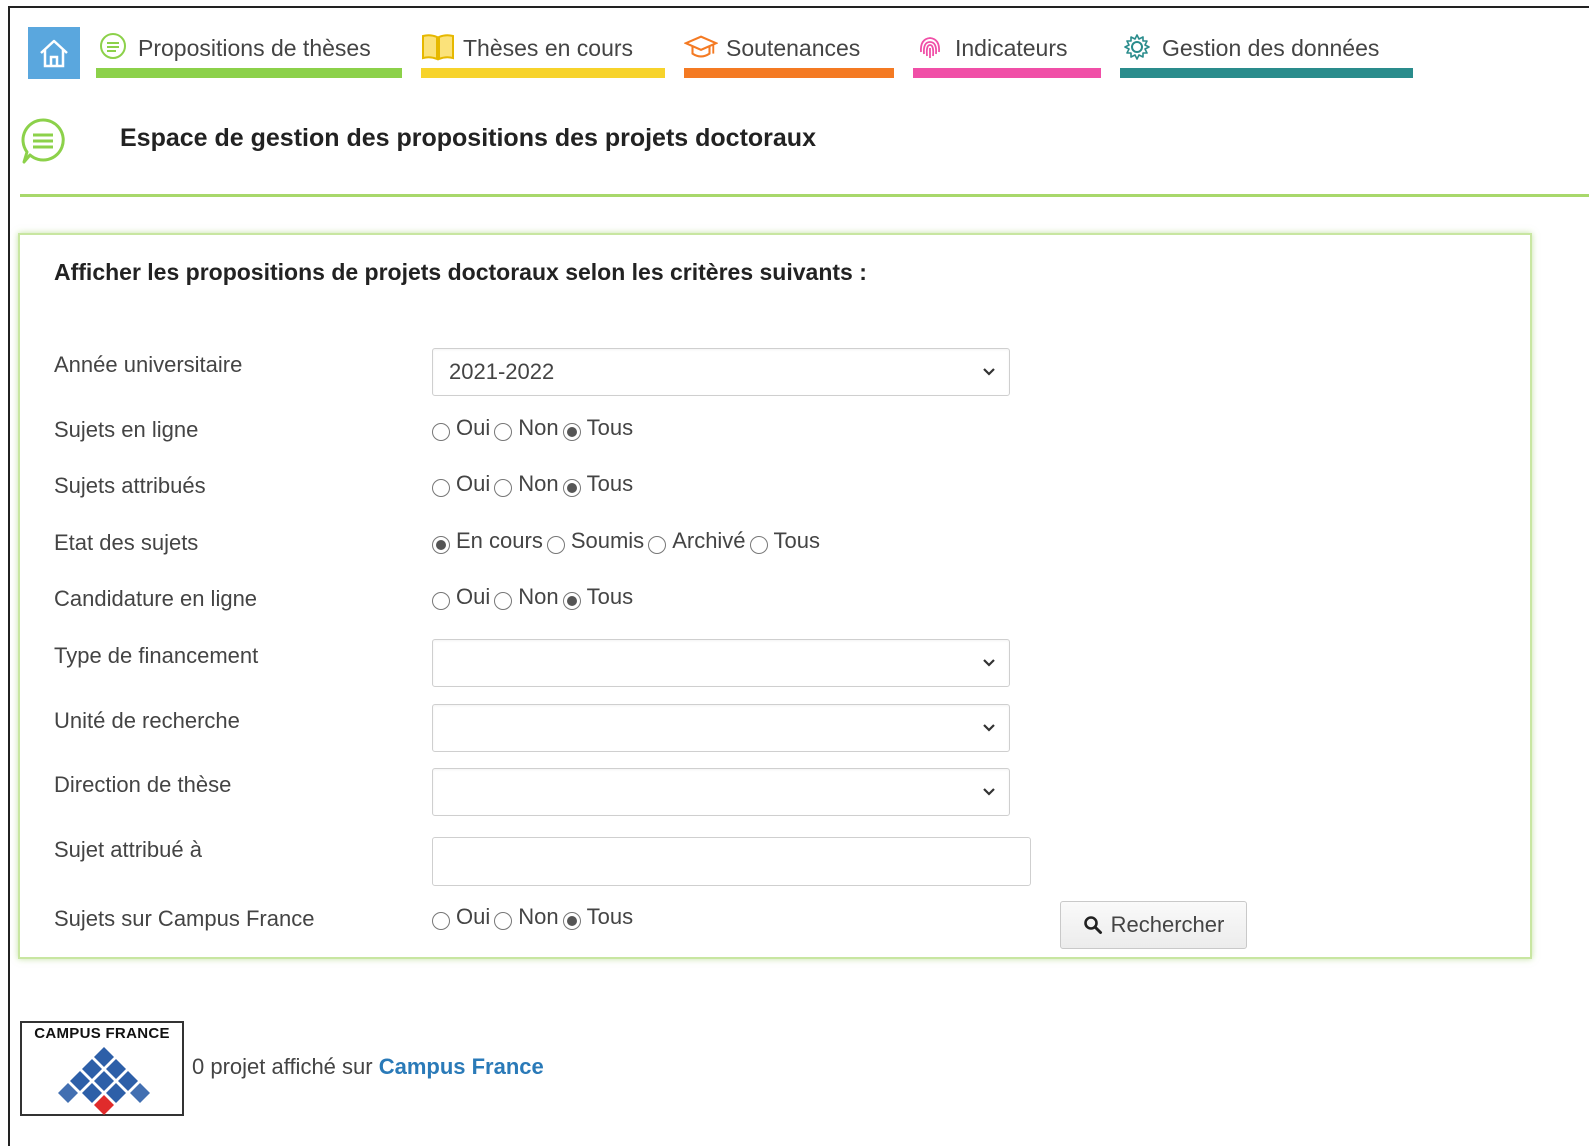  I want to click on candidature-label: Candidature en ligne, so click(156, 598).